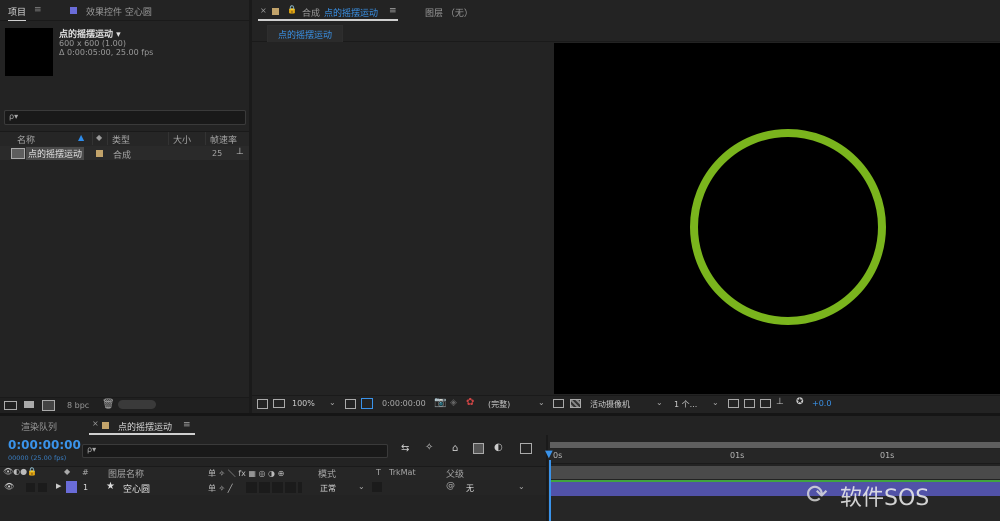  I want to click on comp-mini-flowchart-icon: ⇆, so click(405, 448).